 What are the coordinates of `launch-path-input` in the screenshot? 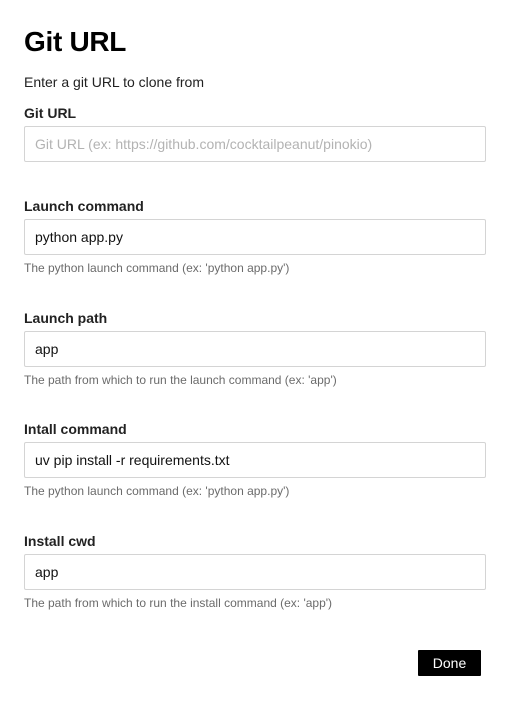 It's located at (255, 349).